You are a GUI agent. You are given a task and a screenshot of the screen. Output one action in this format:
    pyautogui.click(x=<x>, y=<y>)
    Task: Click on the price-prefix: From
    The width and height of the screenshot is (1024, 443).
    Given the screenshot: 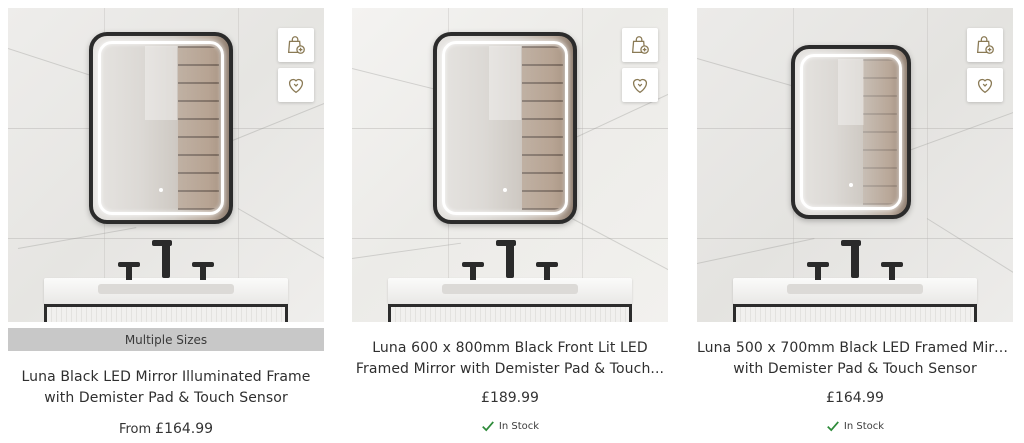 What is the action you would take?
    pyautogui.click(x=135, y=429)
    